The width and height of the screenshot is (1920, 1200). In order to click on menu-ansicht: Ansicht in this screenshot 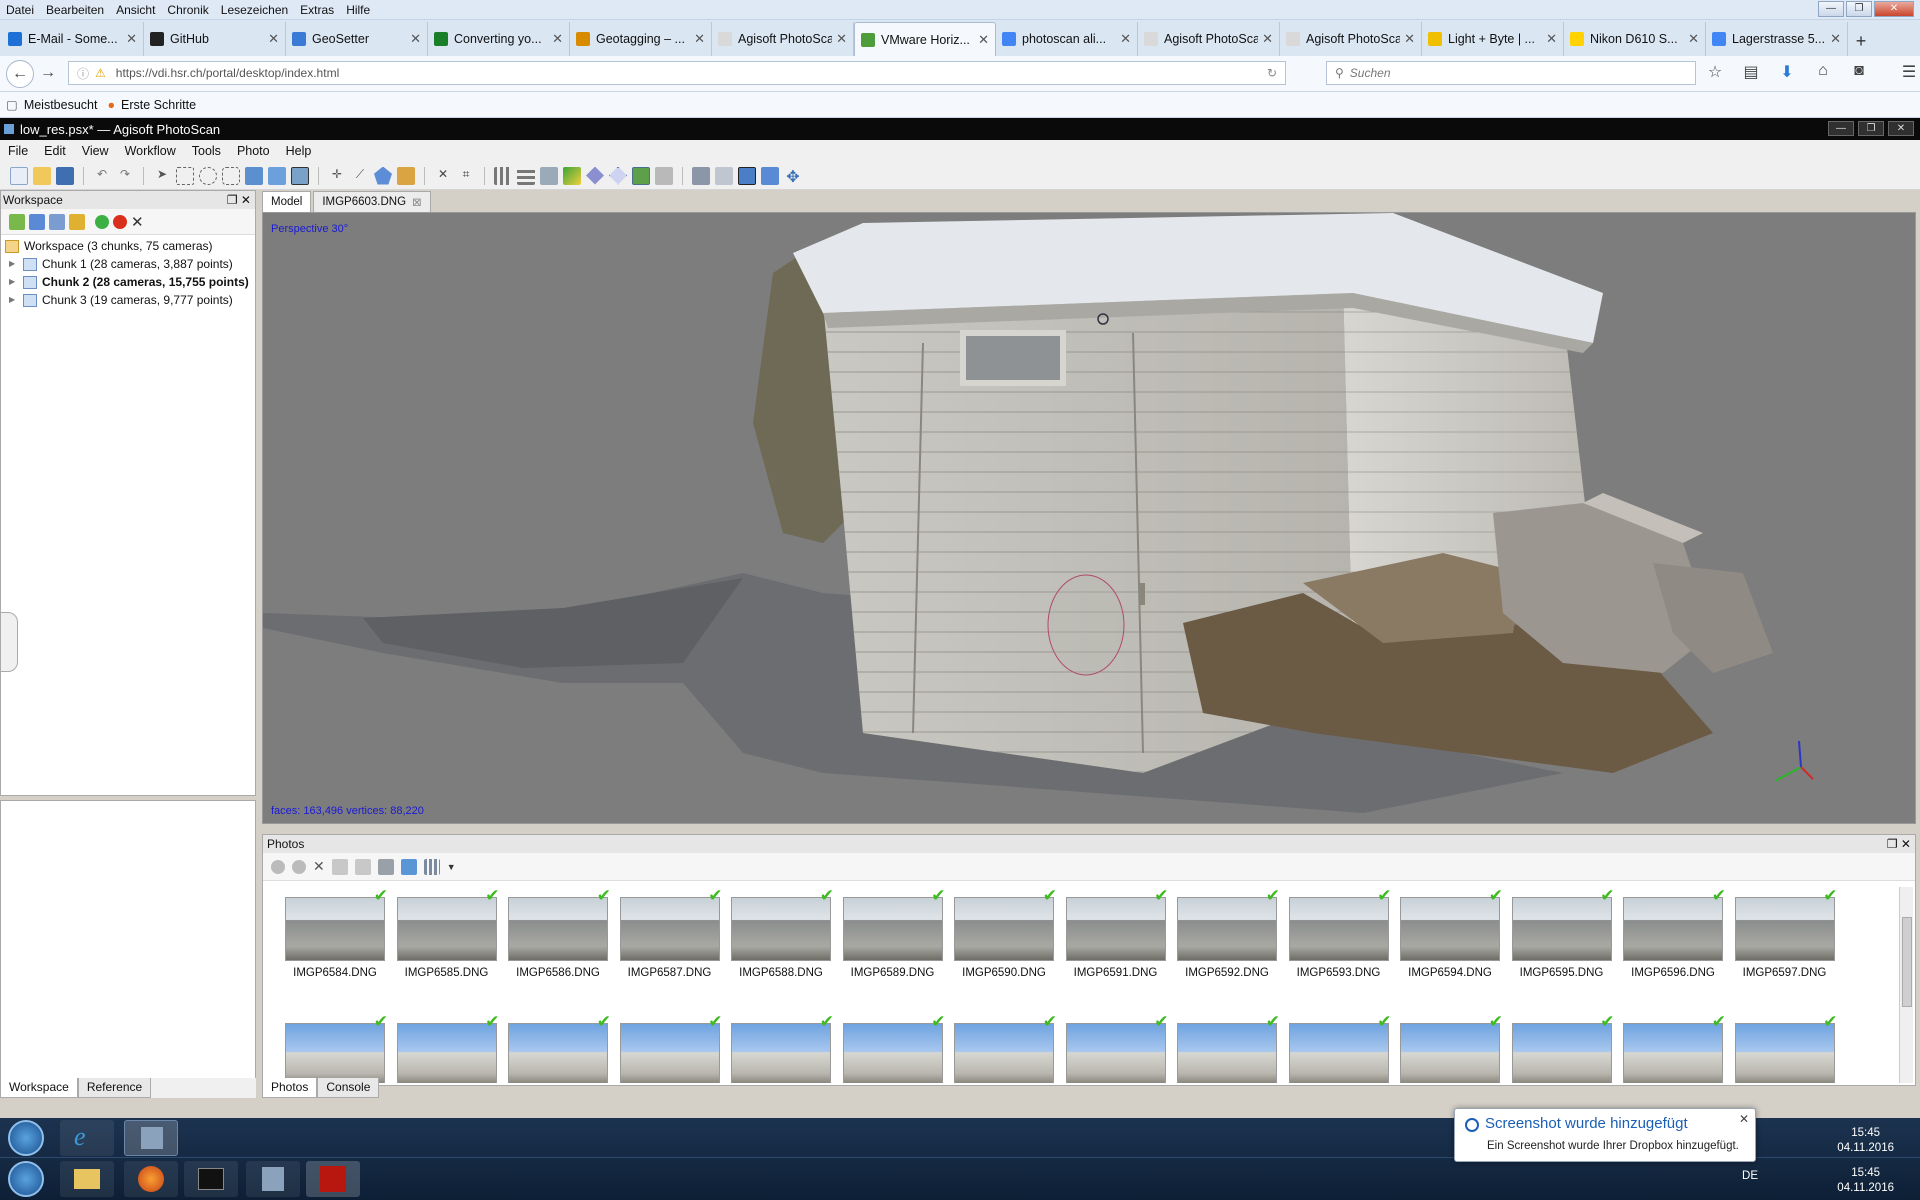, I will do `click(135, 10)`.